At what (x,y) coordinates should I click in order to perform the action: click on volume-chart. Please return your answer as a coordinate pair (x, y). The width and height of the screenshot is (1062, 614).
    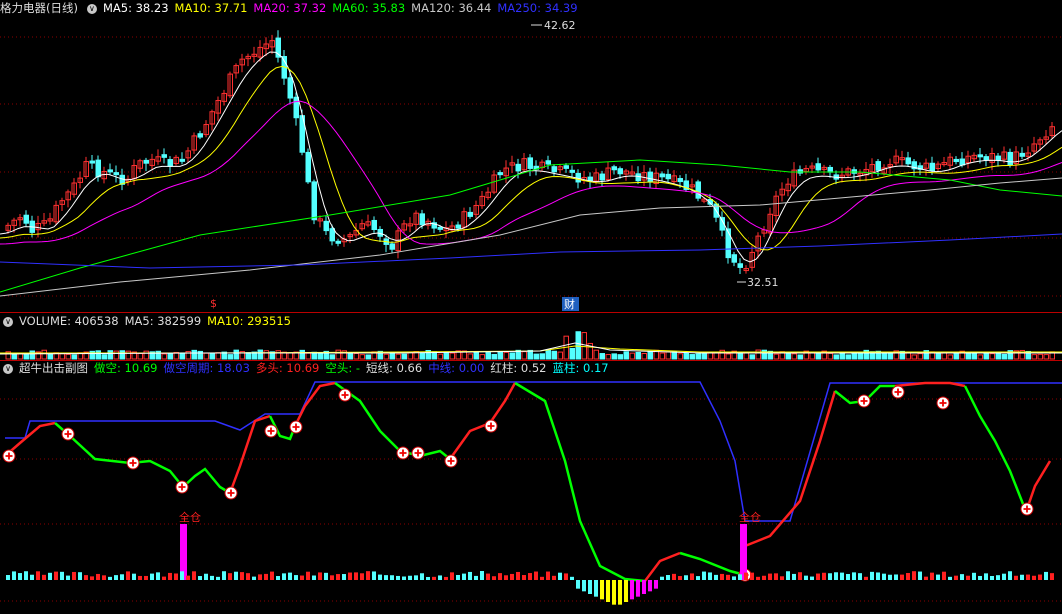
    Looking at the image, I should click on (531, 336).